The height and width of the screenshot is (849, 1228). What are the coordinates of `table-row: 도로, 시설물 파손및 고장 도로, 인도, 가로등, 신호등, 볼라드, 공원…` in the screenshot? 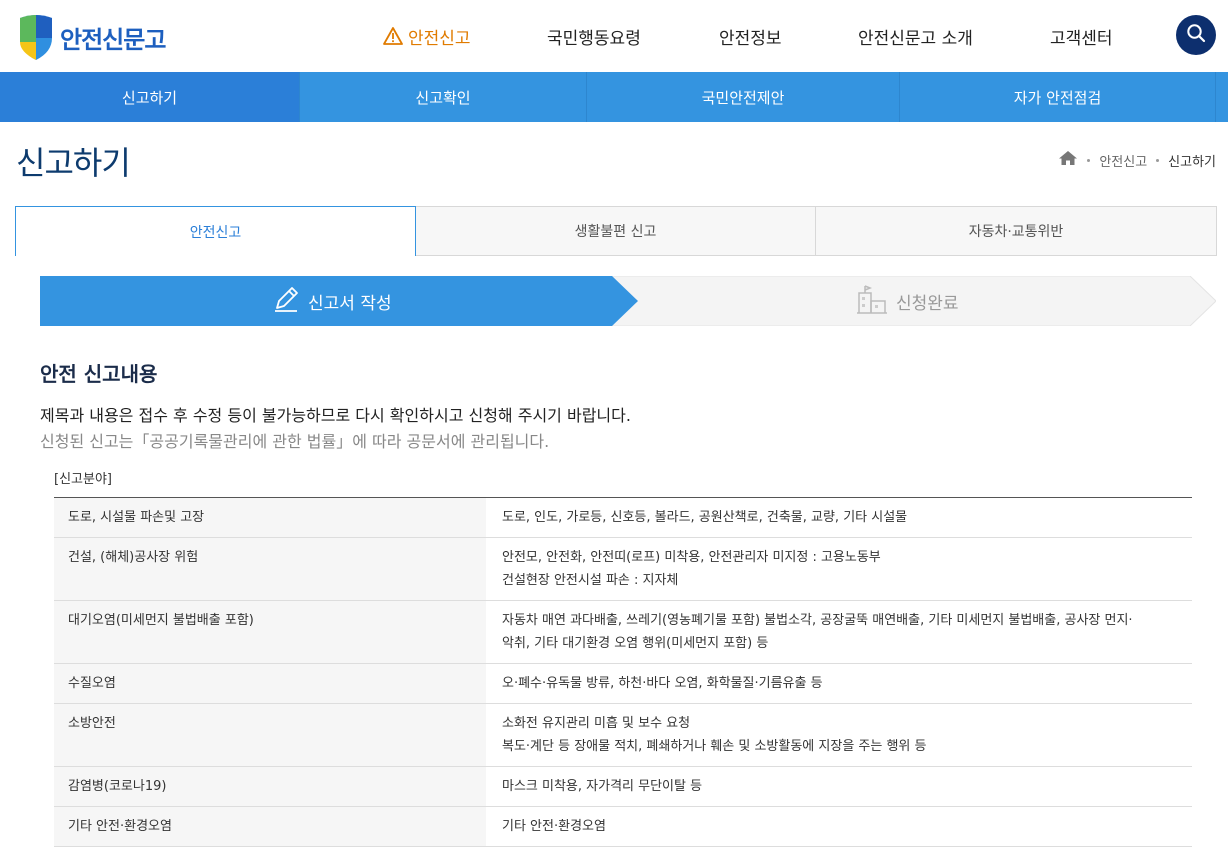 It's located at (623, 517).